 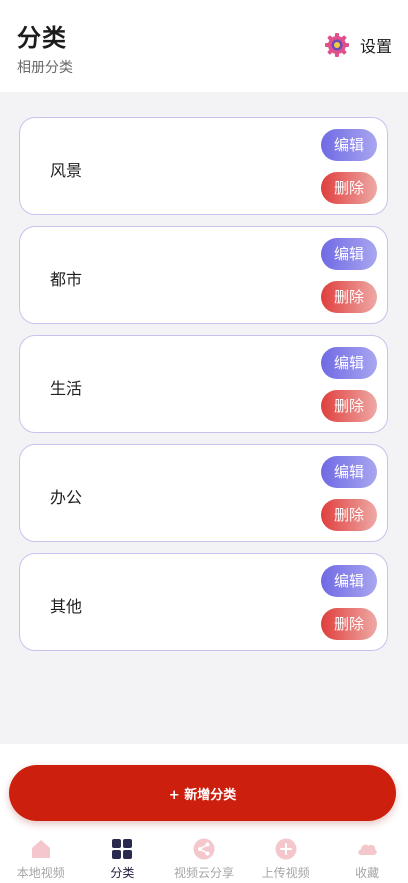 I want to click on tab-favorites: 收藏, so click(x=367, y=858).